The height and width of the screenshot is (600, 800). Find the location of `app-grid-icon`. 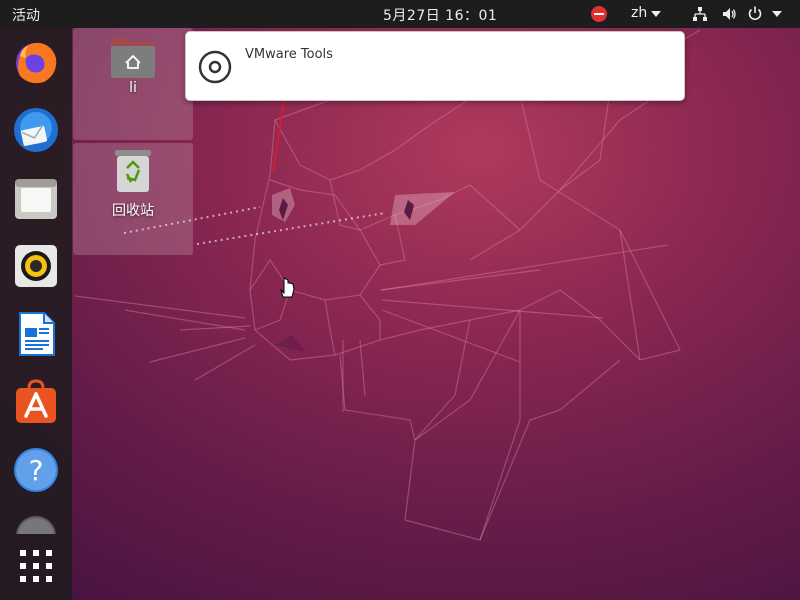

app-grid-icon is located at coordinates (36, 566).